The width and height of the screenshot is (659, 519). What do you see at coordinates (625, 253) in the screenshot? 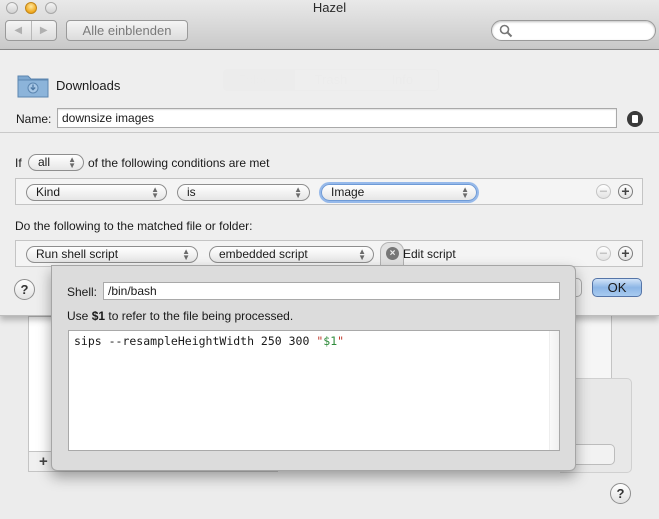
I see `add-action-button: +` at bounding box center [625, 253].